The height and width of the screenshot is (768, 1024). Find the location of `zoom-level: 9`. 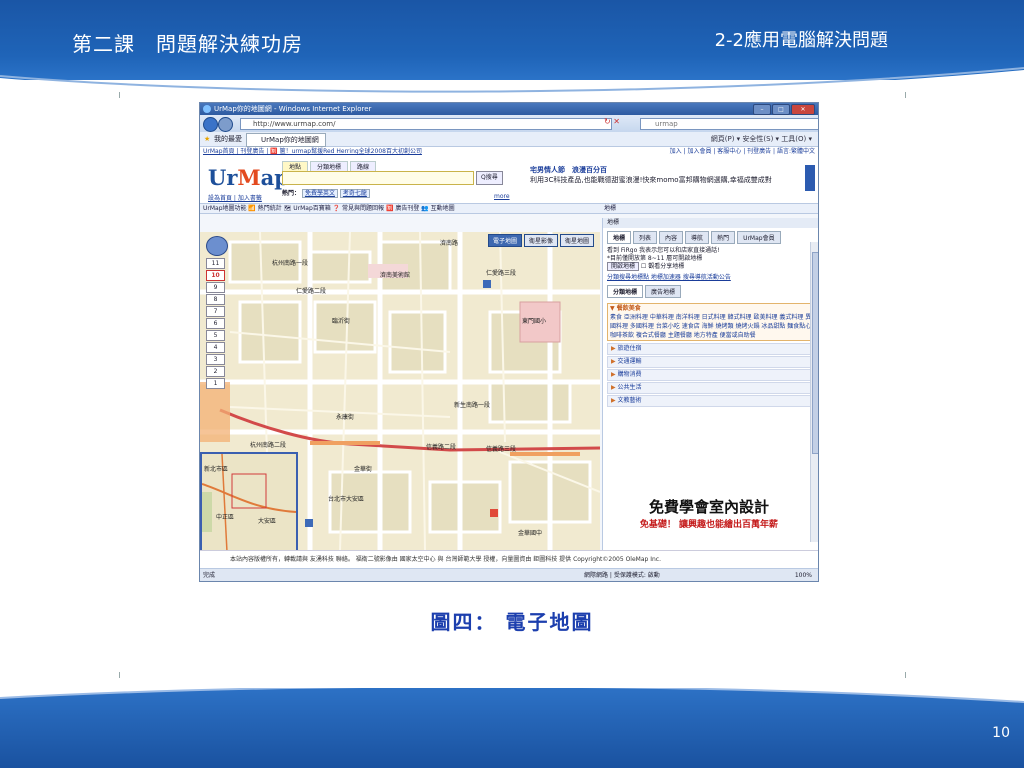

zoom-level: 9 is located at coordinates (215, 287).